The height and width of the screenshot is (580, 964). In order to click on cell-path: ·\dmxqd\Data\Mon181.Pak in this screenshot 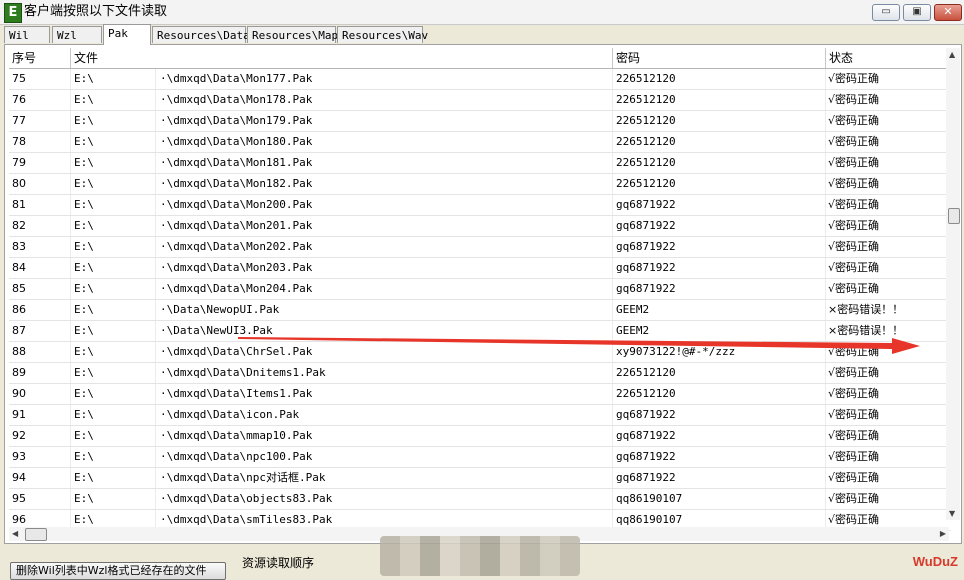, I will do `click(384, 163)`.